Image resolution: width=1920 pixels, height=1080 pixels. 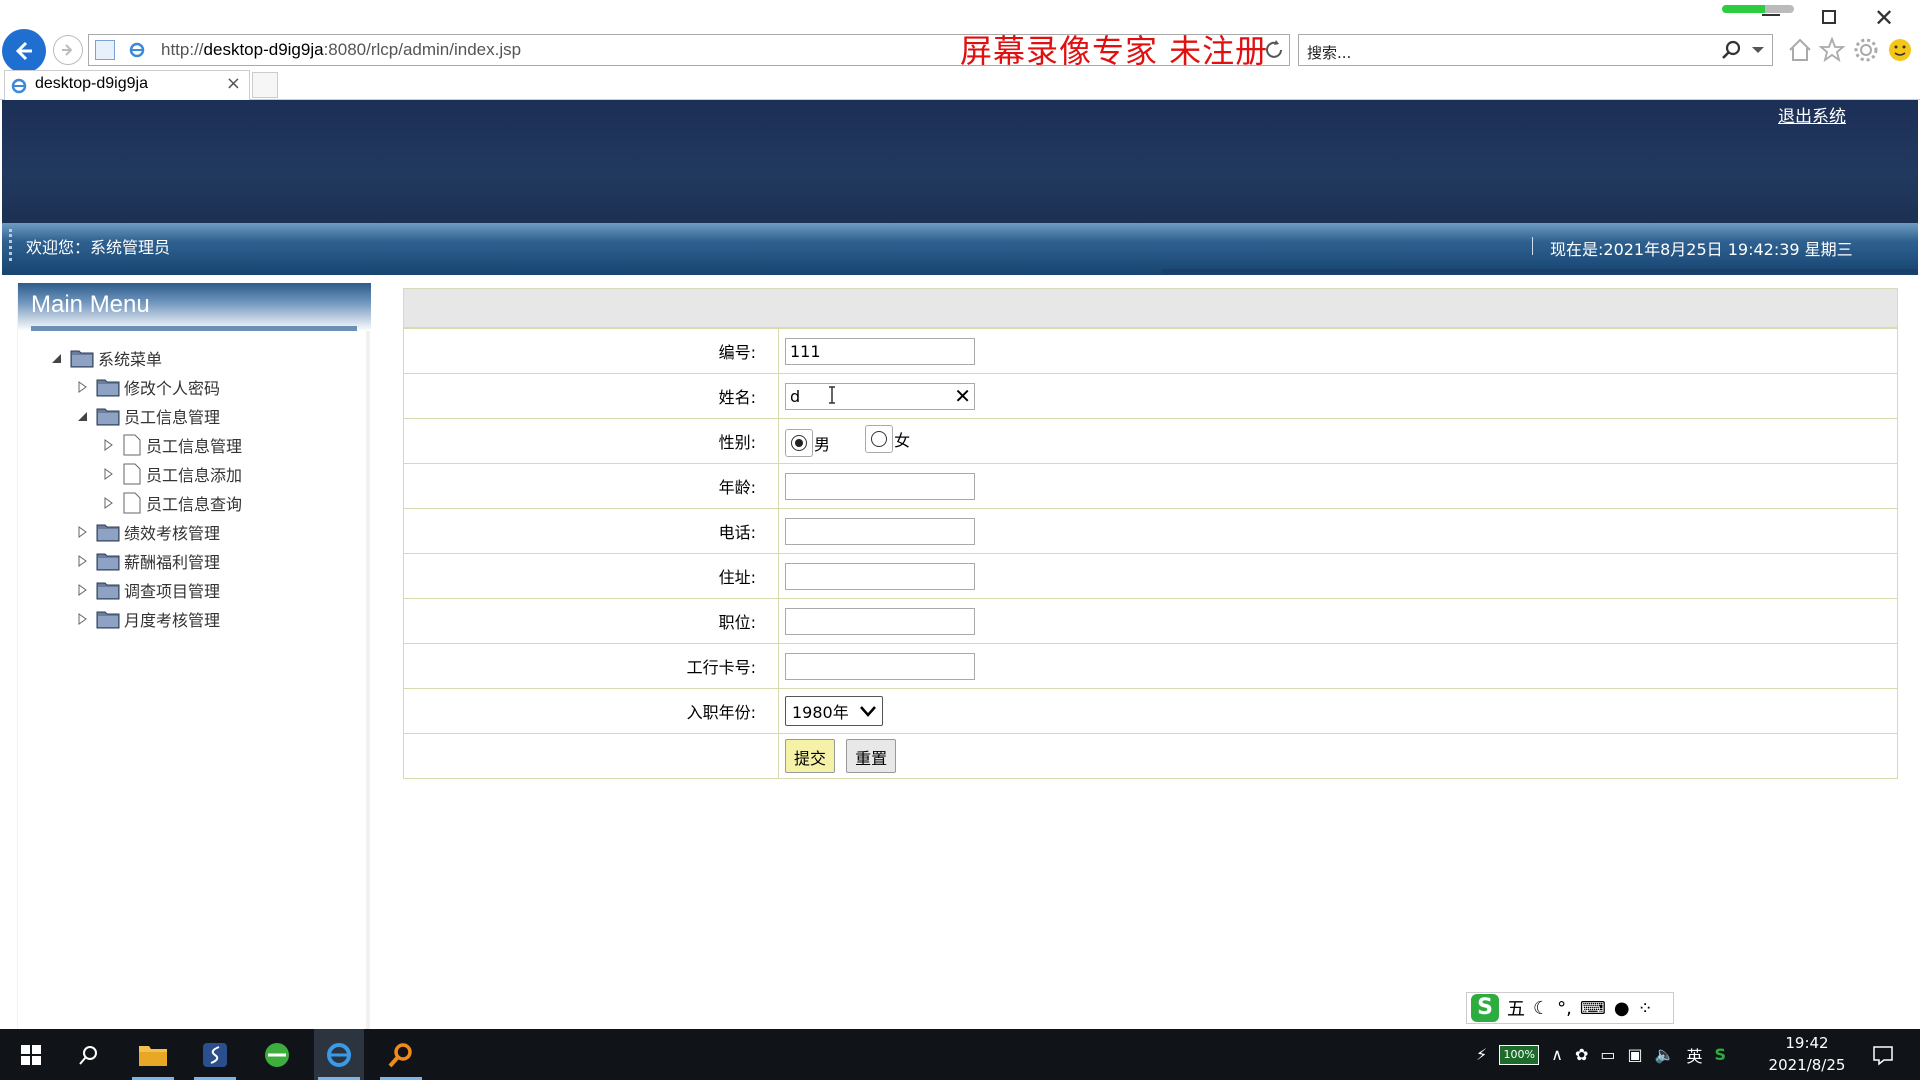 What do you see at coordinates (68, 50) in the screenshot?
I see `forward-button` at bounding box center [68, 50].